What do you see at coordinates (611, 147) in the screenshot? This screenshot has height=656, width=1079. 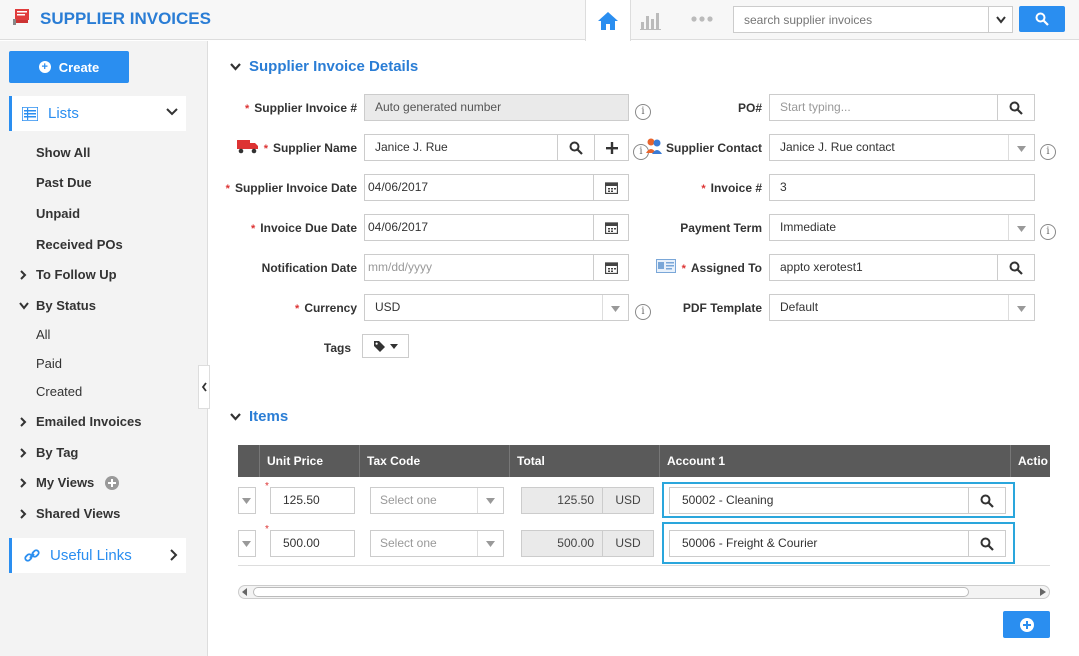 I see `add-supplier-button` at bounding box center [611, 147].